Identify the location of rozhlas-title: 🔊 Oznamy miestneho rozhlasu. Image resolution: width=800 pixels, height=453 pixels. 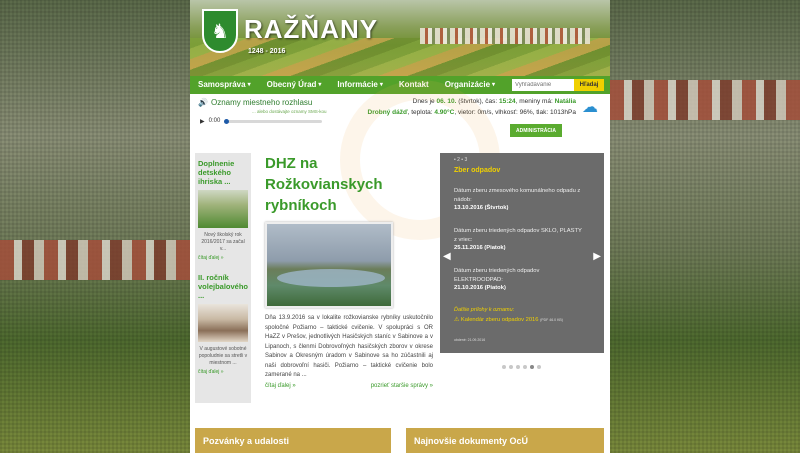
(255, 102).